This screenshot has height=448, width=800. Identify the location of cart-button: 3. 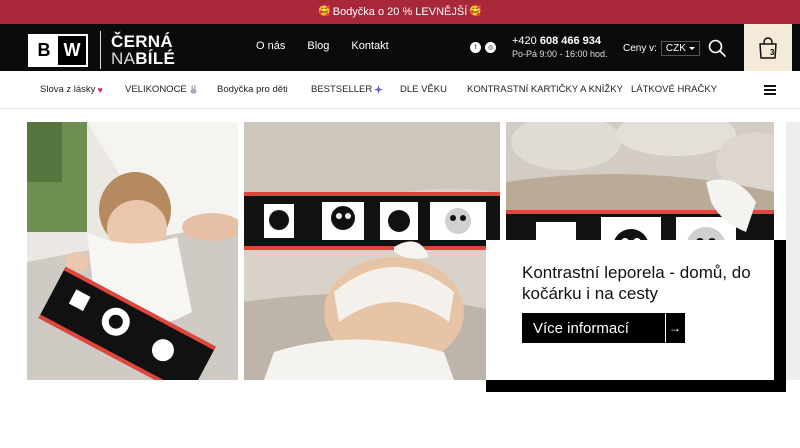
(768, 47).